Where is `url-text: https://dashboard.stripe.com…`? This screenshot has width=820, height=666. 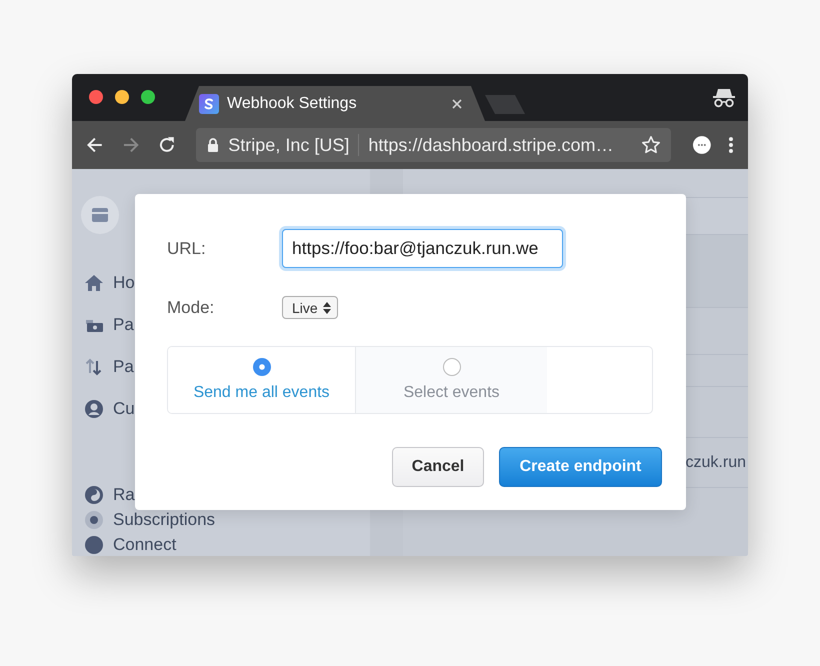
url-text: https://dashboard.stripe.com… is located at coordinates (491, 145).